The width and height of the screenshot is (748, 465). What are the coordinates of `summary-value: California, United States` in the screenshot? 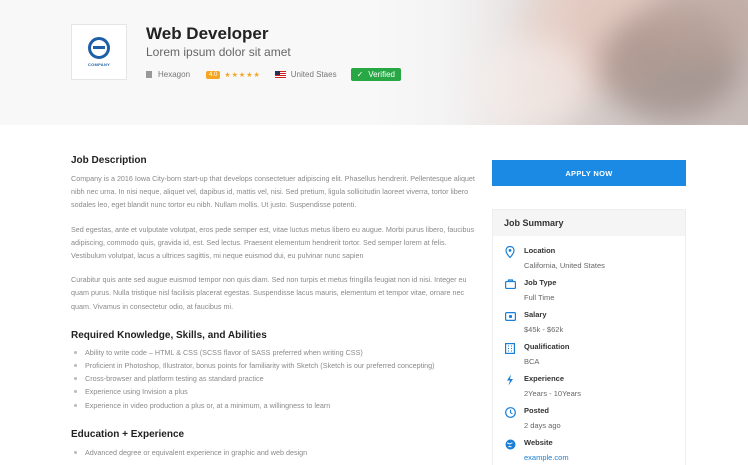 It's located at (564, 265).